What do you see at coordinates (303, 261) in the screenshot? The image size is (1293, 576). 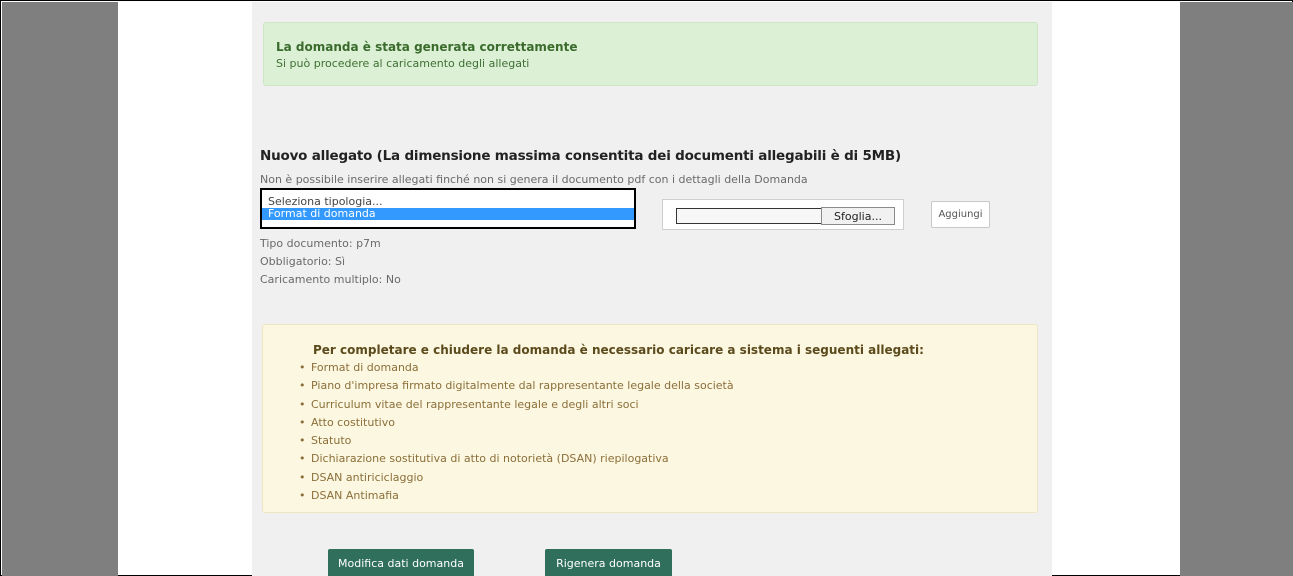 I see `mandatory-info: Obbligatorio: Sì` at bounding box center [303, 261].